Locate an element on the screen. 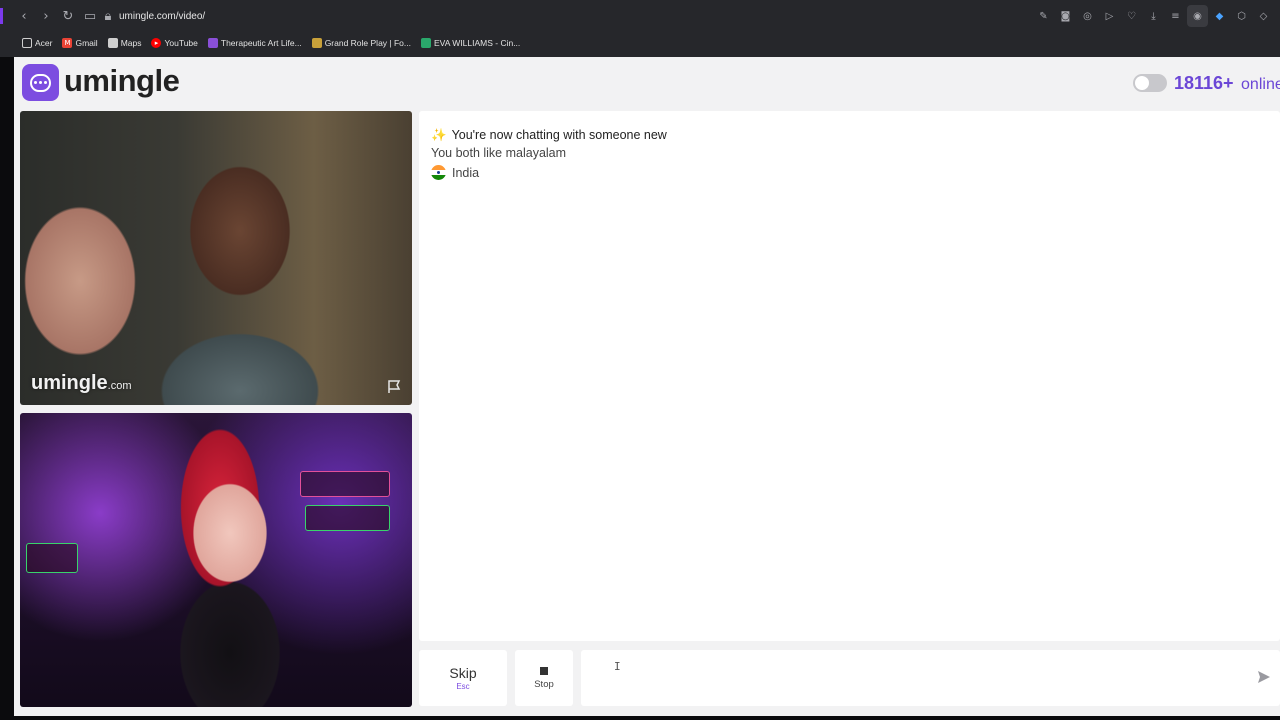 This screenshot has height=720, width=1280. skip-label: Skip is located at coordinates (463, 673).